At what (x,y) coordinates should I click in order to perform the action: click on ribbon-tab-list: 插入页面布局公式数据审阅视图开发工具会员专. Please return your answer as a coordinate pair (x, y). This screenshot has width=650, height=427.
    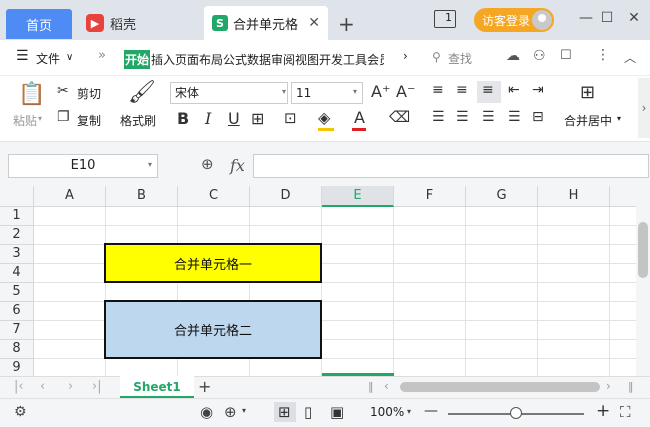
    Looking at the image, I should click on (267, 59).